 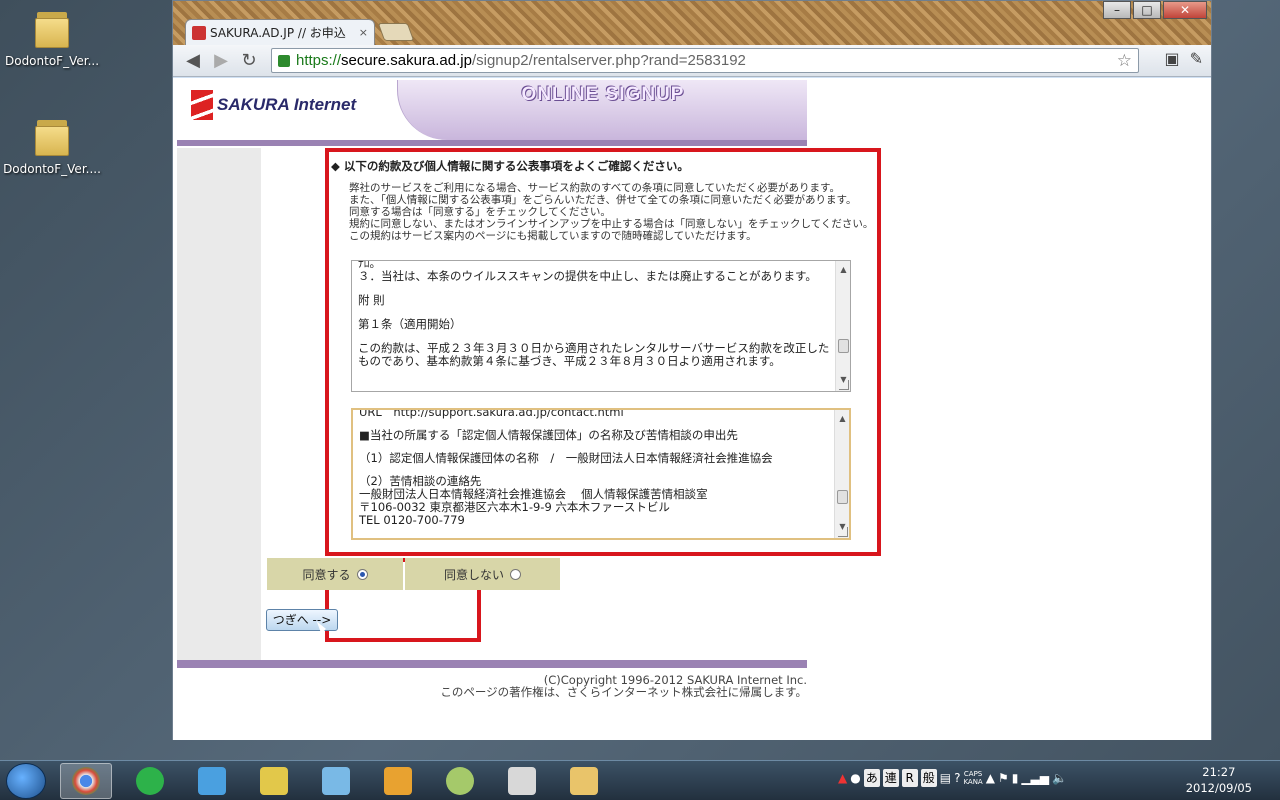 I want to click on sakura-logo-icon, so click(x=202, y=105).